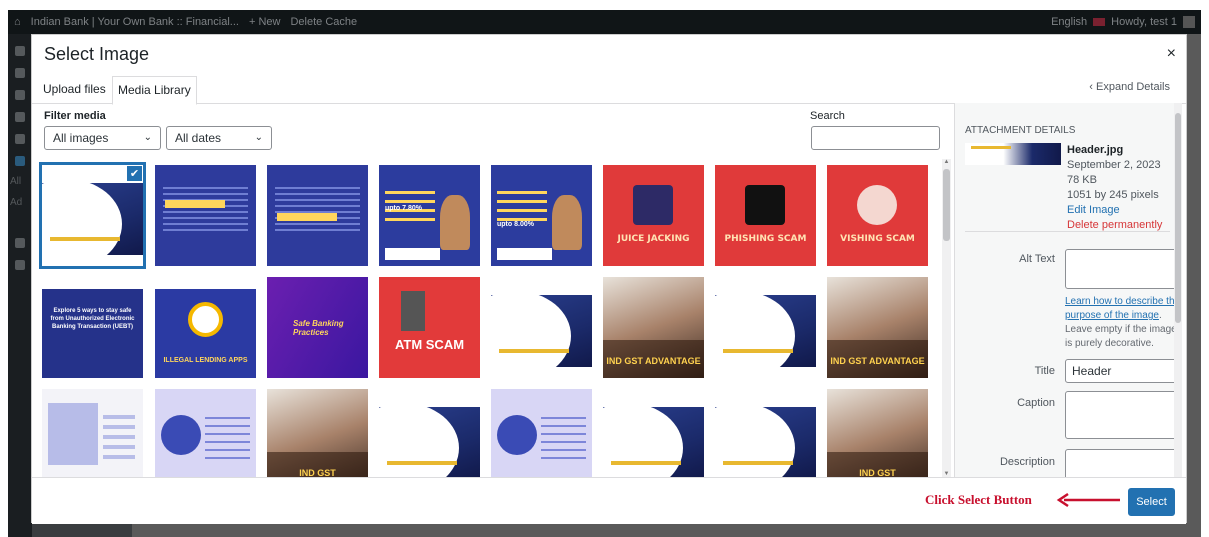 This screenshot has width=1209, height=537. I want to click on select-button: Select, so click(1151, 502).